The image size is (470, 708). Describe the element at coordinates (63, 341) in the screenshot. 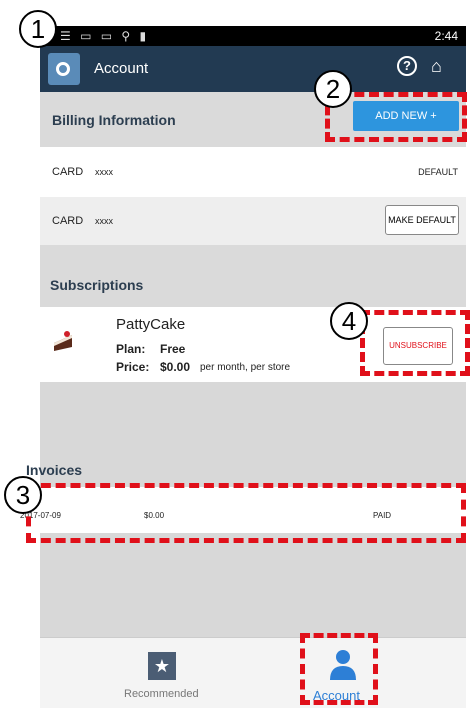

I see `cake-icon` at that location.